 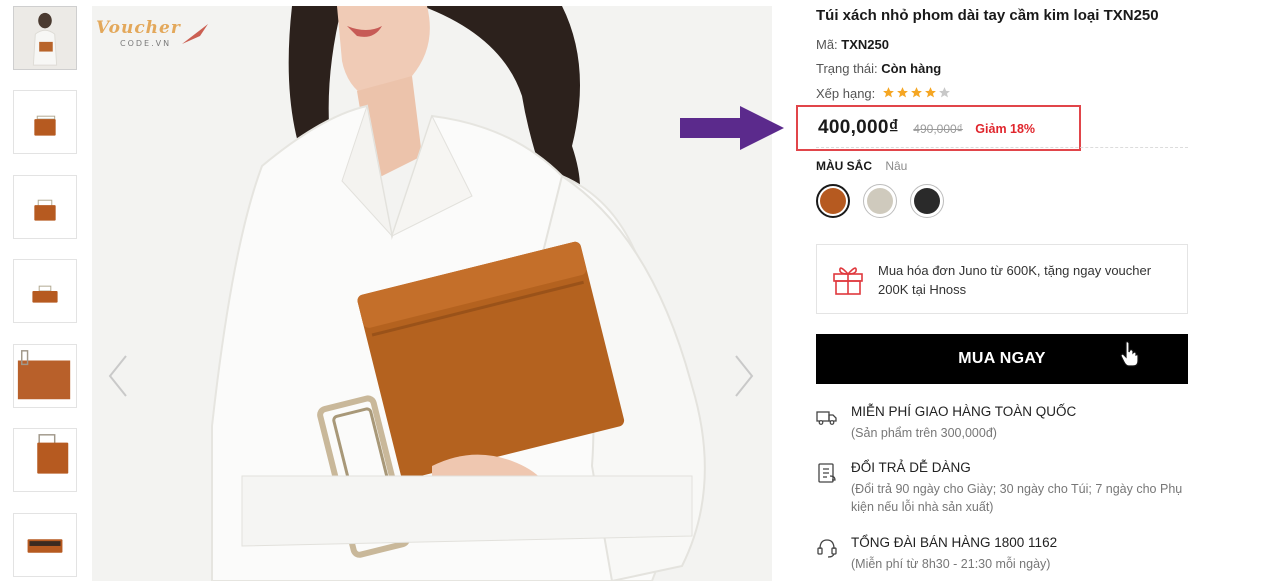 I want to click on selected-color: Nâu, so click(x=896, y=166).